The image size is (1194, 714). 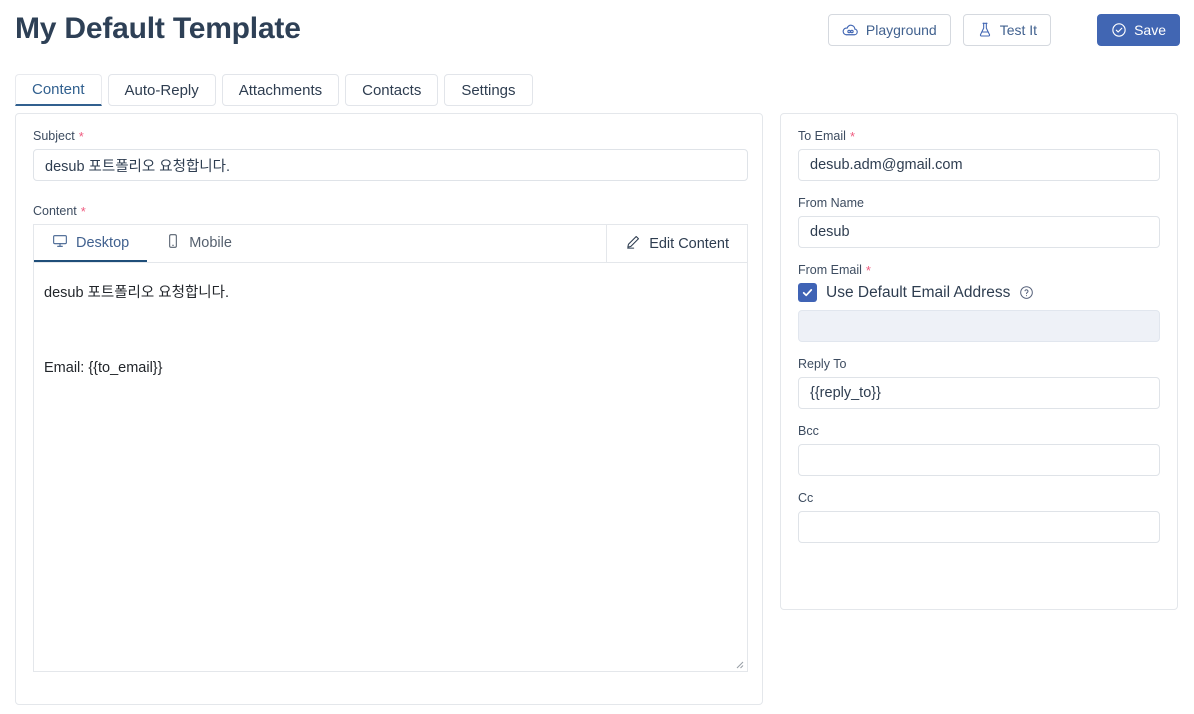 I want to click on tab-contacts-label: Contacts, so click(x=392, y=90).